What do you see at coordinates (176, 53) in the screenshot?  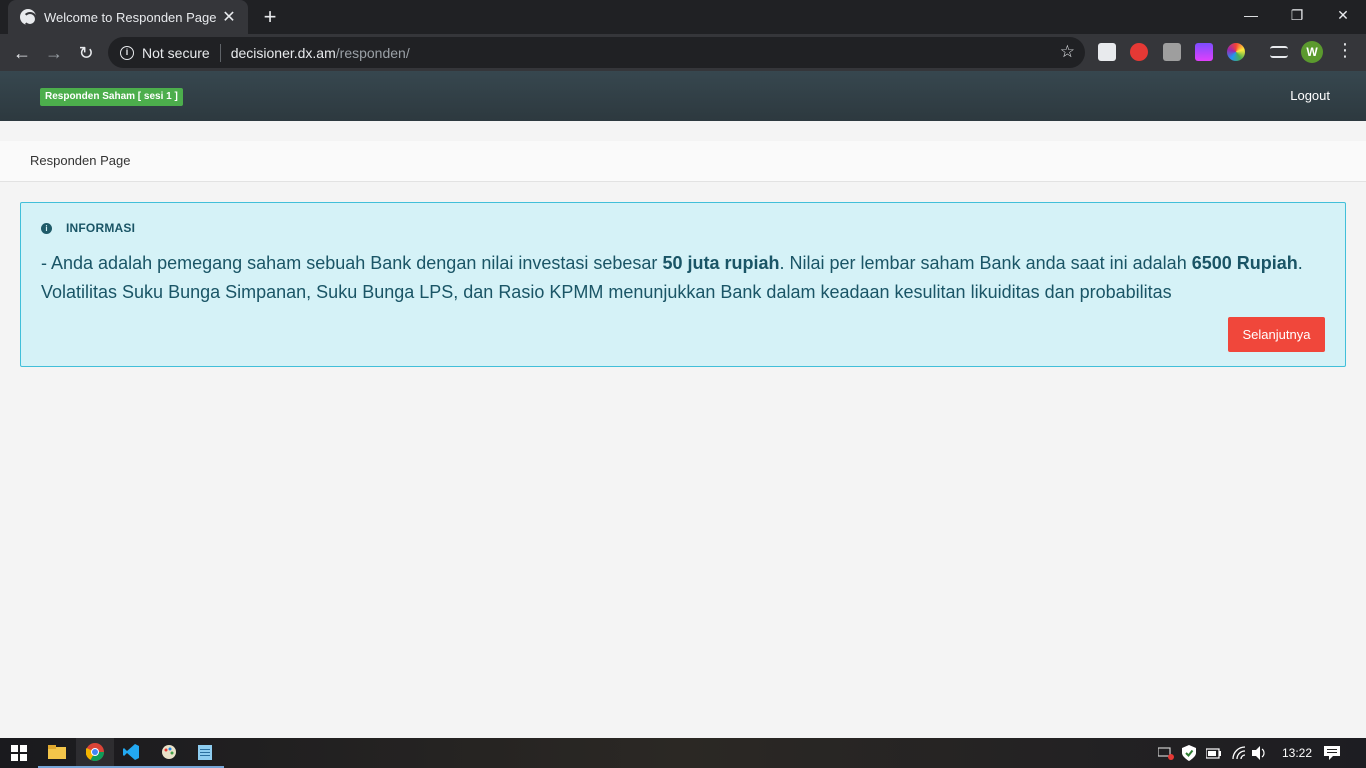 I see `security-label: Not secure` at bounding box center [176, 53].